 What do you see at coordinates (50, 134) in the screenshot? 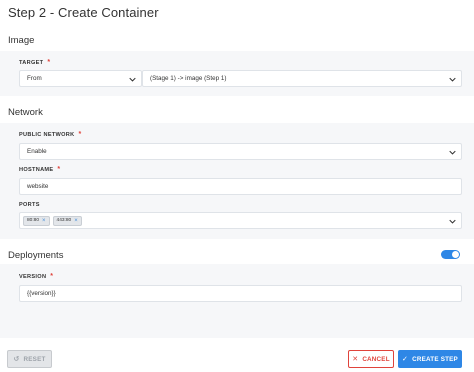
I see `public-network-label: PUBLIC NETWORK *` at bounding box center [50, 134].